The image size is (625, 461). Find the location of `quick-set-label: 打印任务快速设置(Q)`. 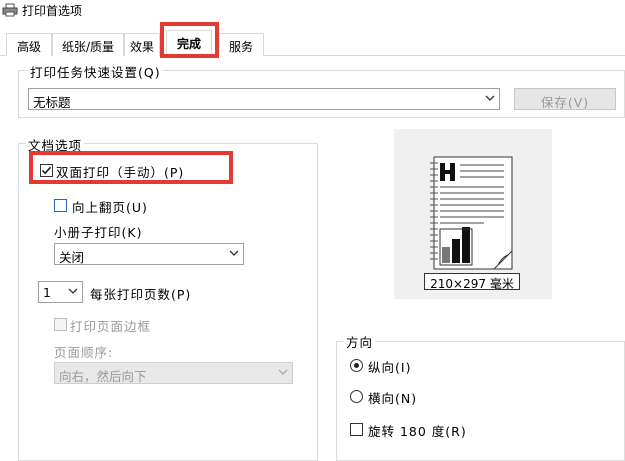

quick-set-label: 打印任务快速设置(Q) is located at coordinates (95, 71).